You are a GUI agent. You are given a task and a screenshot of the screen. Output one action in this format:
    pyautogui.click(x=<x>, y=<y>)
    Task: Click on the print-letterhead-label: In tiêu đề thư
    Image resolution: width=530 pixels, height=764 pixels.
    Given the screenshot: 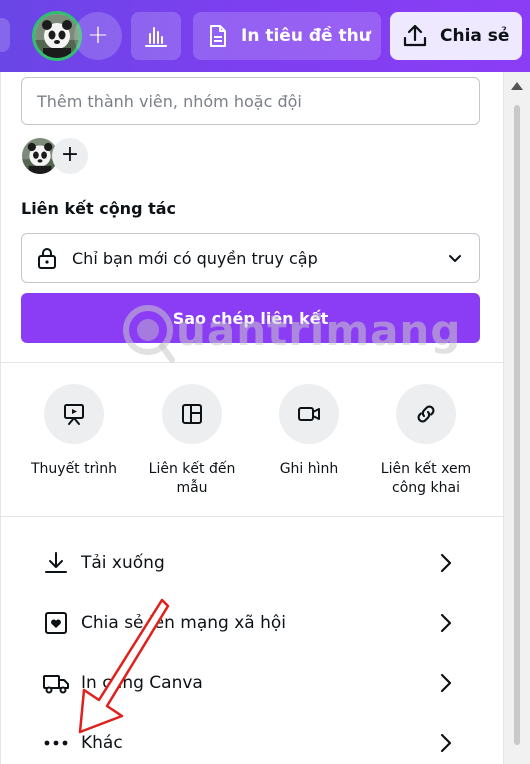 What is the action you would take?
    pyautogui.click(x=306, y=36)
    